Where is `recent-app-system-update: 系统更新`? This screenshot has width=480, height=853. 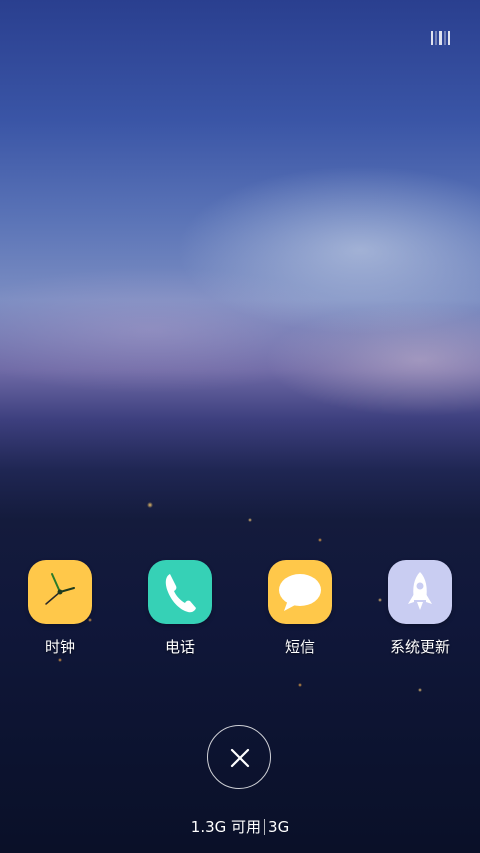 recent-app-system-update: 系统更新 is located at coordinates (420, 608).